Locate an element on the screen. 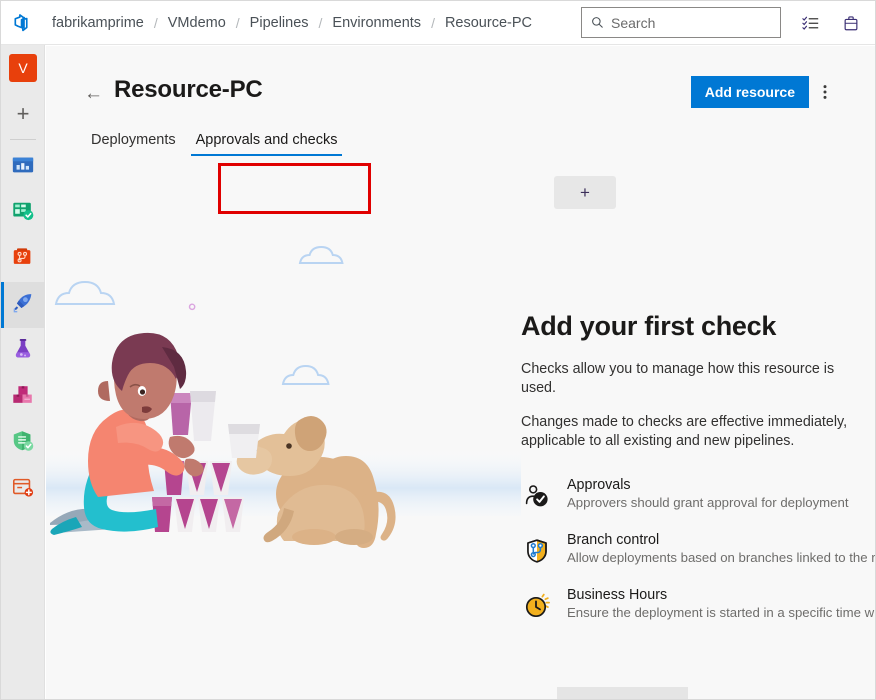 The height and width of the screenshot is (700, 876). tab-approvals-and-checks: Approvals and checks is located at coordinates (267, 144).